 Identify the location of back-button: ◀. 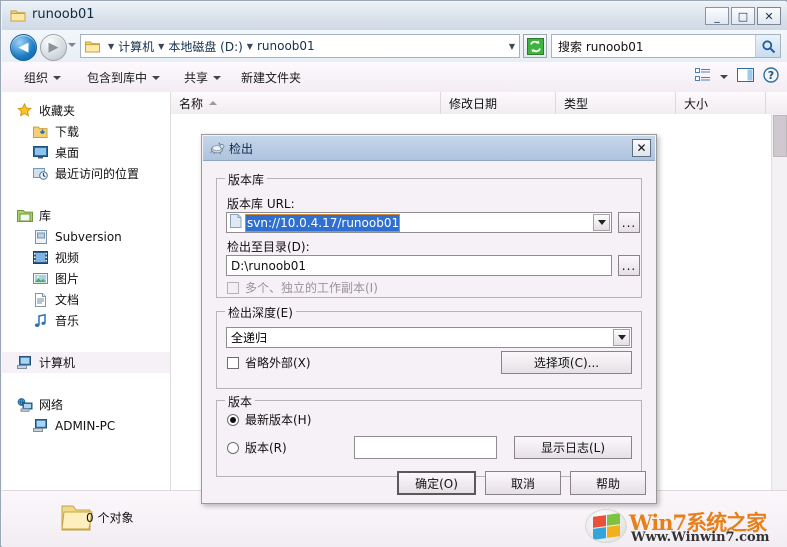
(23, 47).